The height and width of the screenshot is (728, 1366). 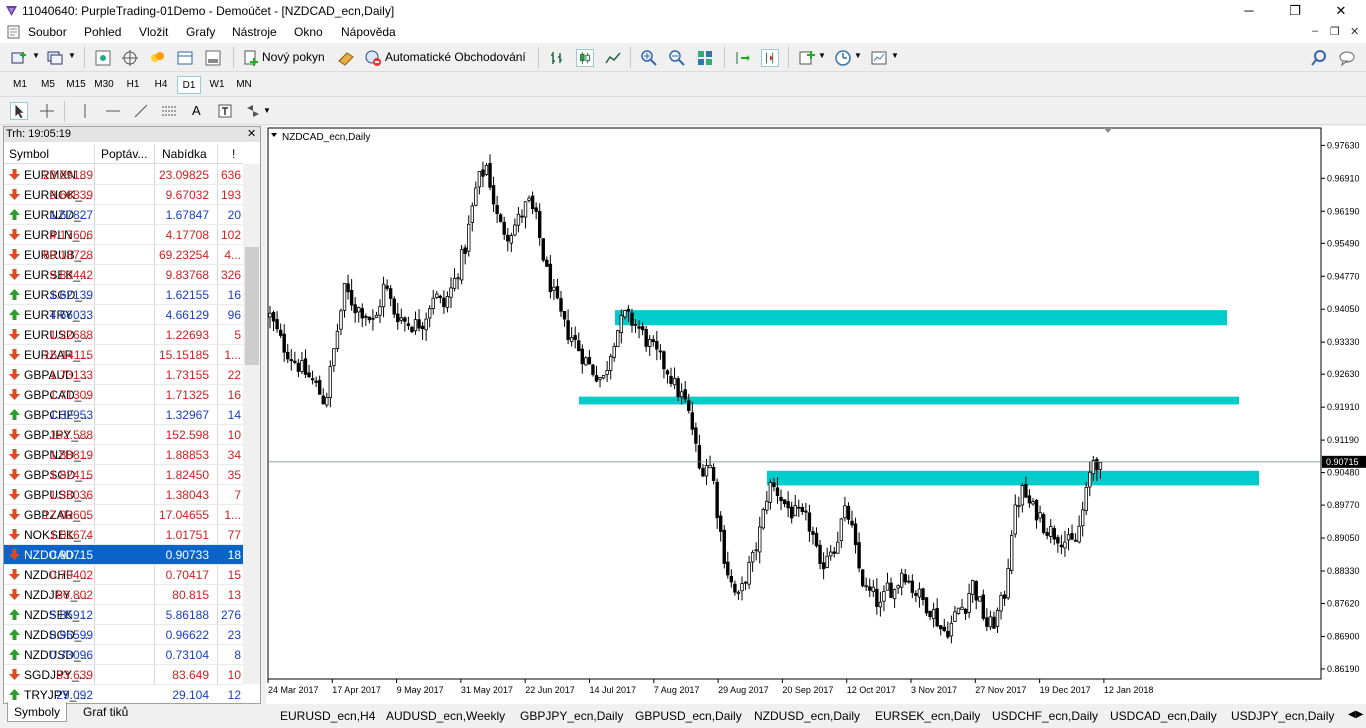 What do you see at coordinates (123, 675) in the screenshot?
I see `market-row: SGDJPY_... 83.639 83.649 10` at bounding box center [123, 675].